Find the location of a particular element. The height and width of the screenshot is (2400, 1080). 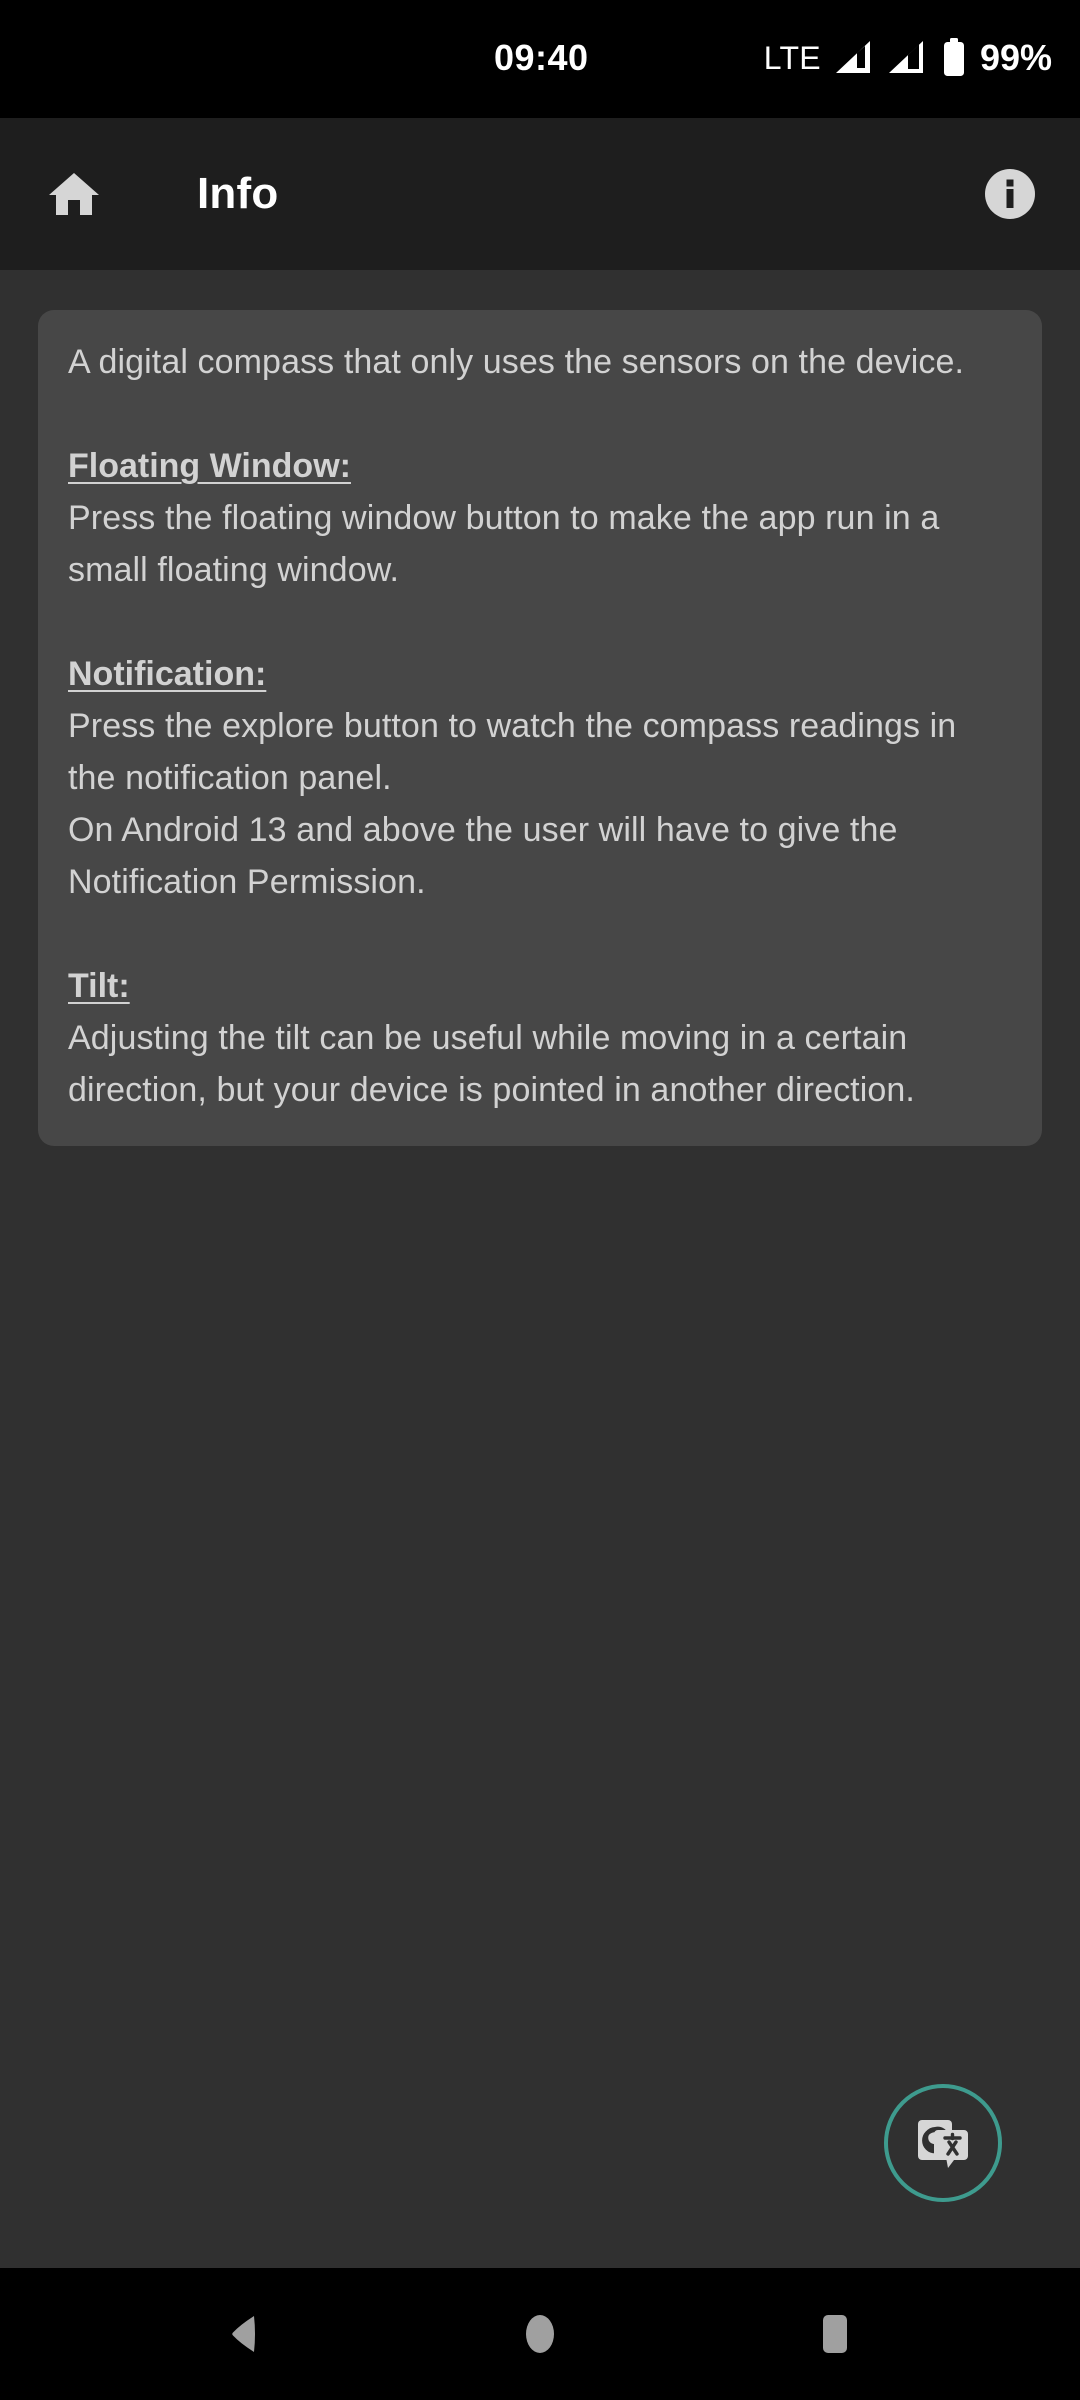

home-circle-icon is located at coordinates (540, 2334).